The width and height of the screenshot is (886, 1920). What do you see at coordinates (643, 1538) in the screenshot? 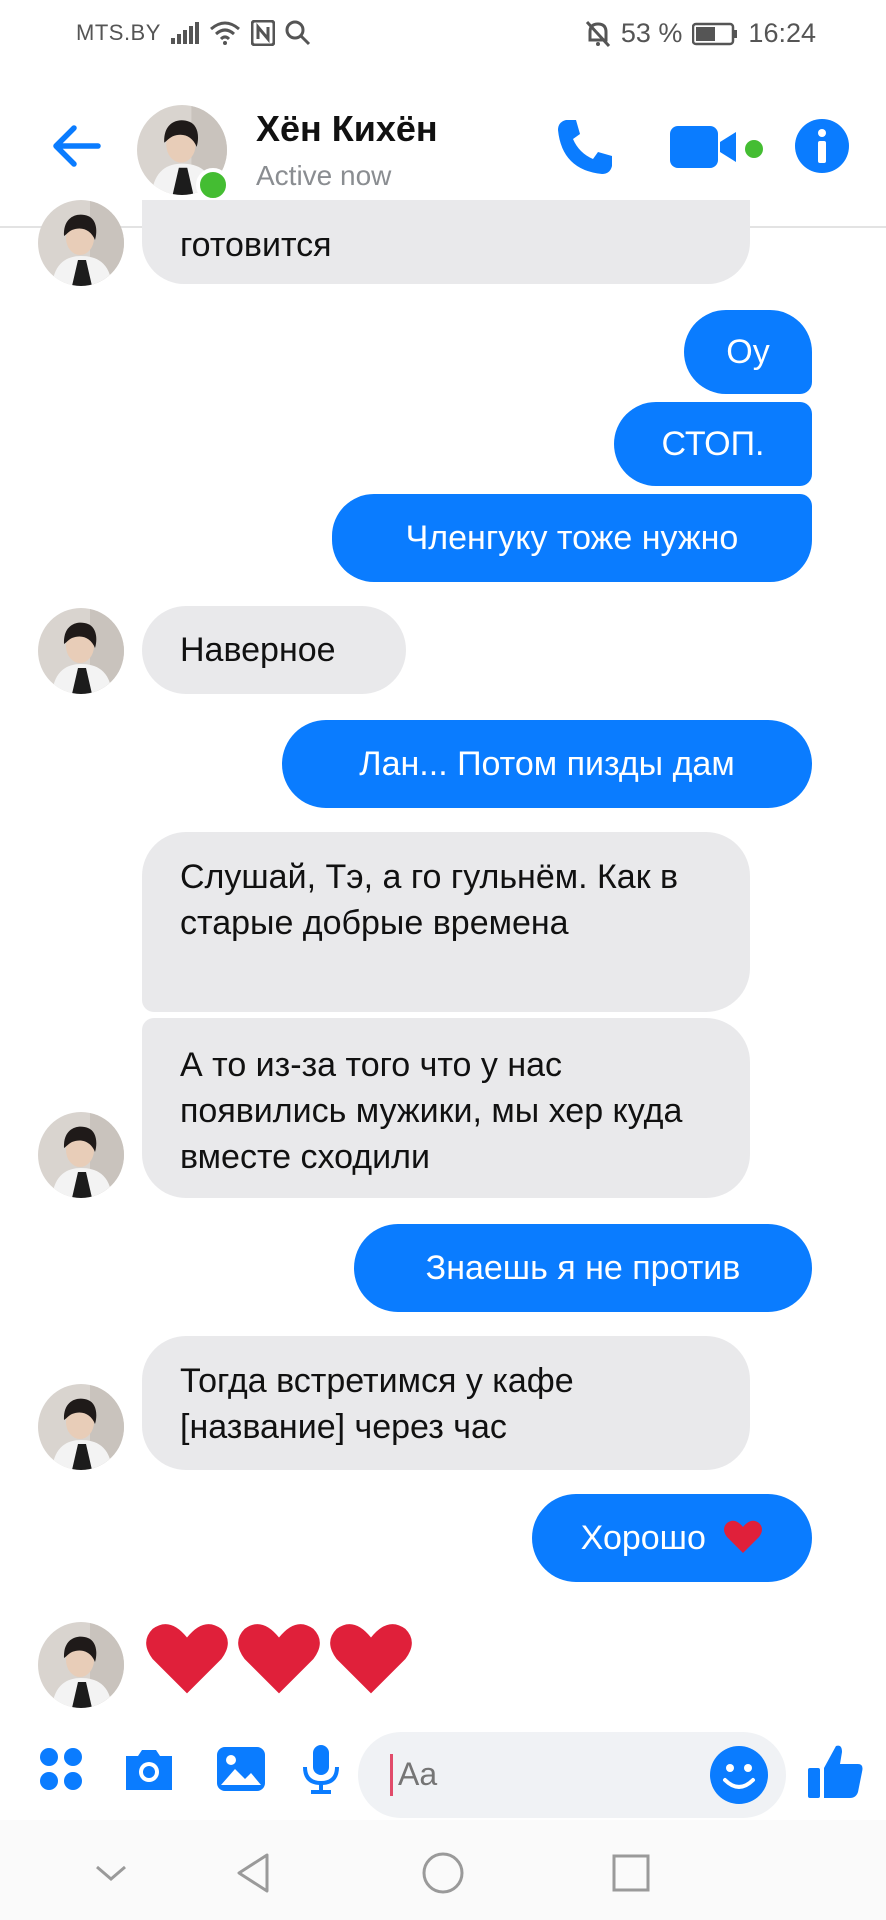
I see `outgoing-message-text: Хорошо` at bounding box center [643, 1538].